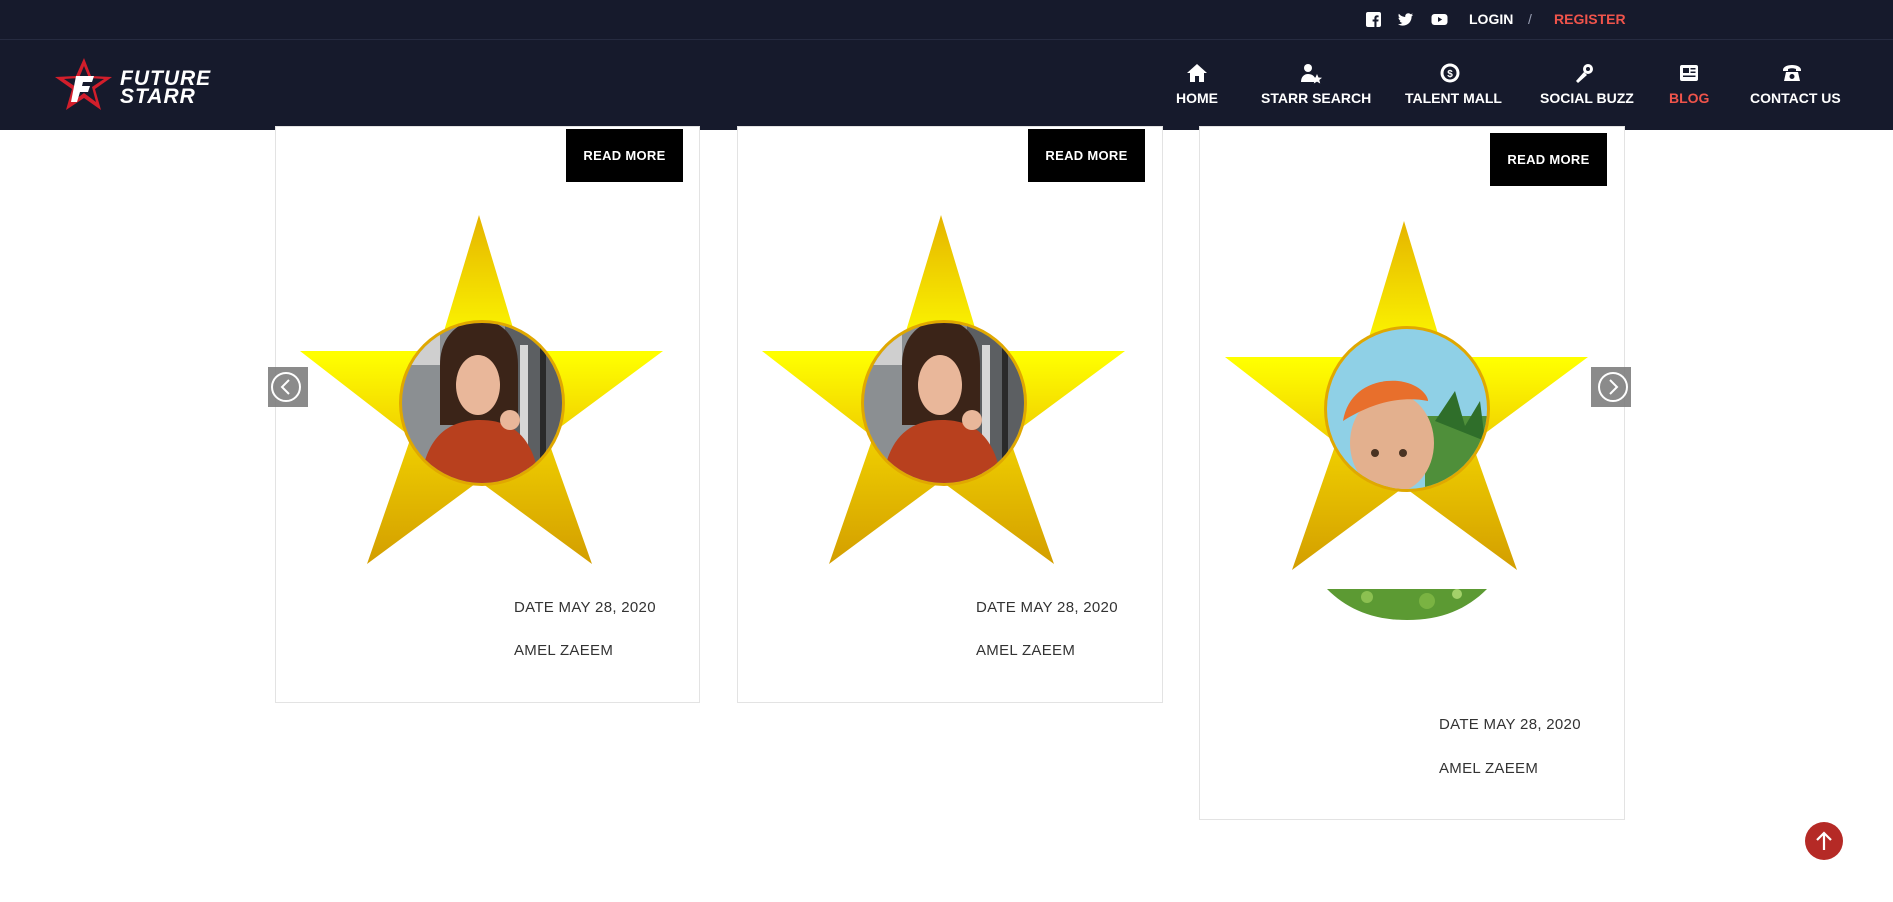 The image size is (1893, 902). I want to click on user-star-icon, so click(1311, 74).